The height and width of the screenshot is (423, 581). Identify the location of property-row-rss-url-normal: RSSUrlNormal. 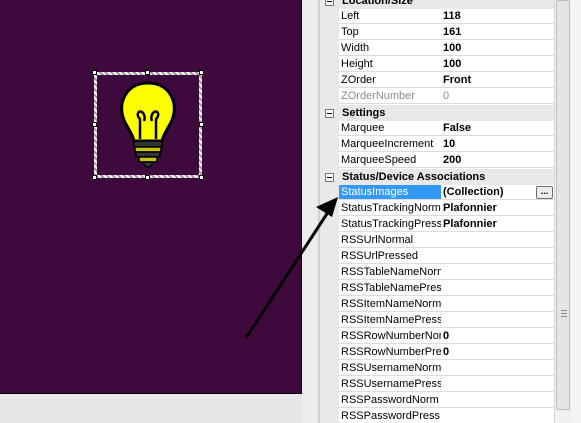
(450, 241).